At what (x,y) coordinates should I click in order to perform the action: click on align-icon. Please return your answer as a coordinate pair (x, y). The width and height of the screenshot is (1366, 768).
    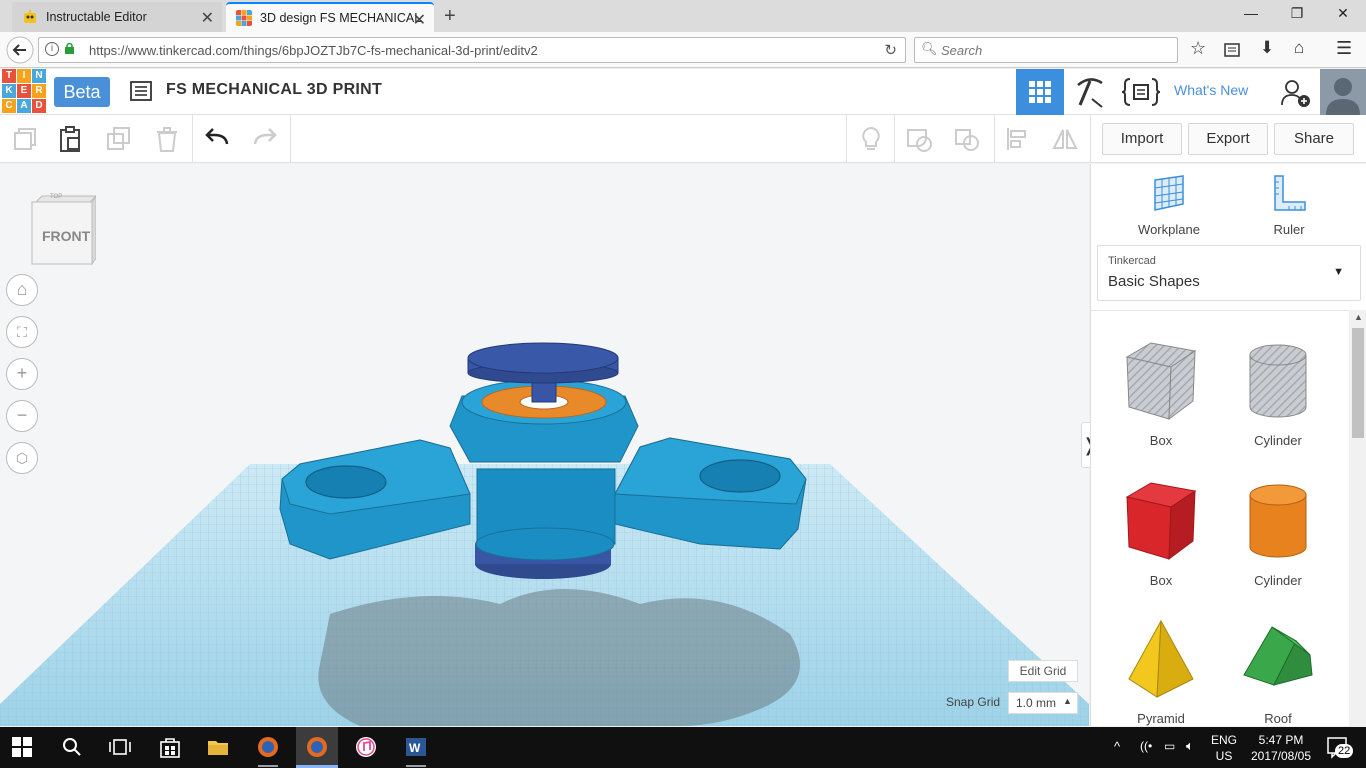
    Looking at the image, I should click on (1017, 139).